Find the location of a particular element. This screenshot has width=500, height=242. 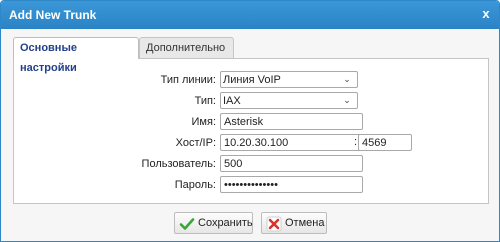

type-label: Тип: is located at coordinates (205, 101).